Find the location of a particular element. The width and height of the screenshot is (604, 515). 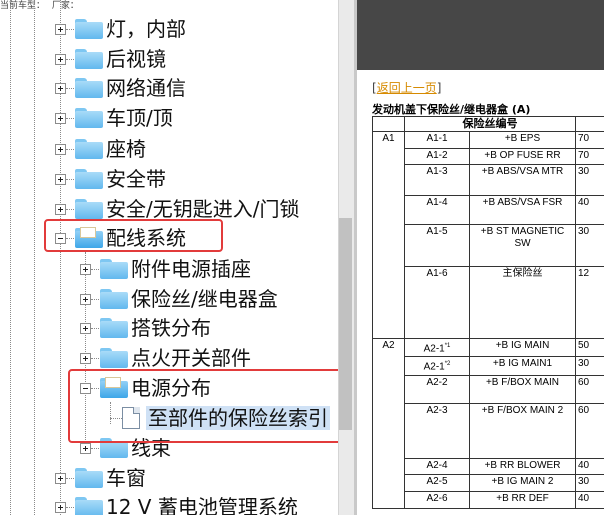

tree-item-seats: 座椅 is located at coordinates (100, 149).